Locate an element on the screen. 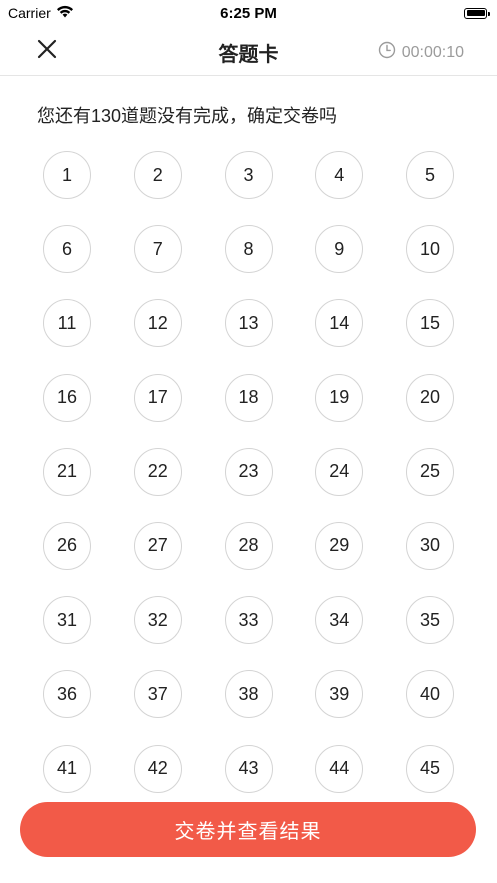 Image resolution: width=497 pixels, height=883 pixels. status-bar: Carrier 6:25 PM is located at coordinates (248, 13).